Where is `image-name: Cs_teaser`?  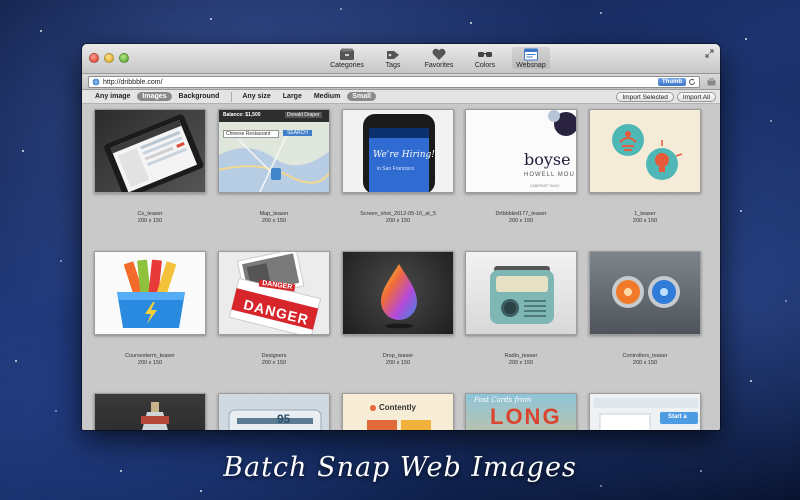
image-name: Cs_teaser is located at coordinates (150, 214).